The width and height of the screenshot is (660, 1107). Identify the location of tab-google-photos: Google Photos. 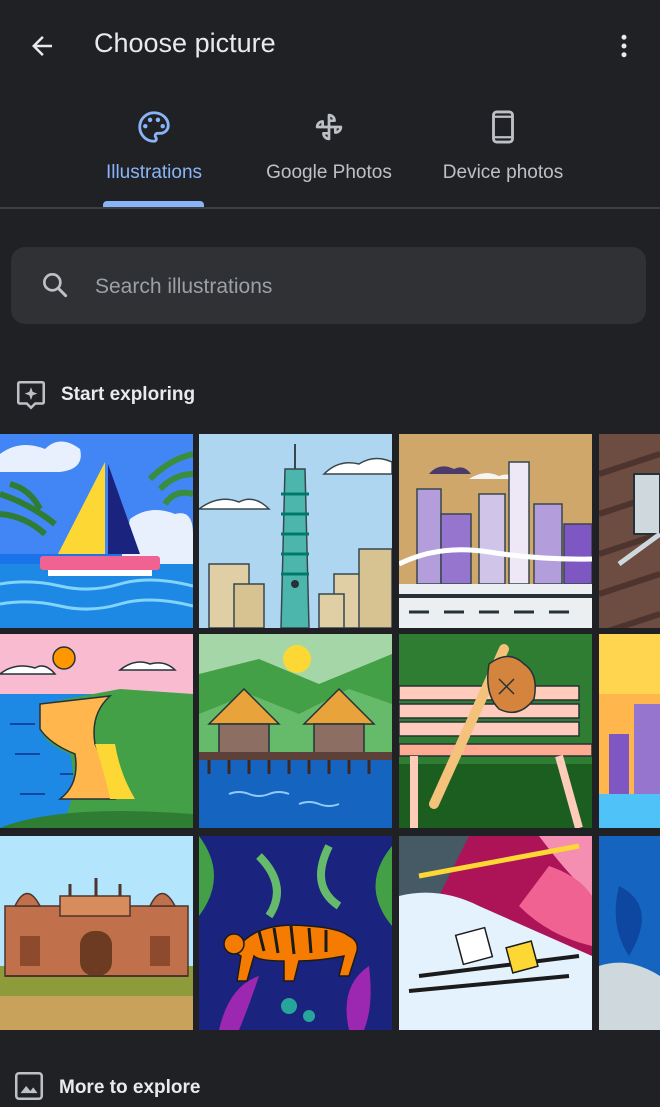
(329, 151).